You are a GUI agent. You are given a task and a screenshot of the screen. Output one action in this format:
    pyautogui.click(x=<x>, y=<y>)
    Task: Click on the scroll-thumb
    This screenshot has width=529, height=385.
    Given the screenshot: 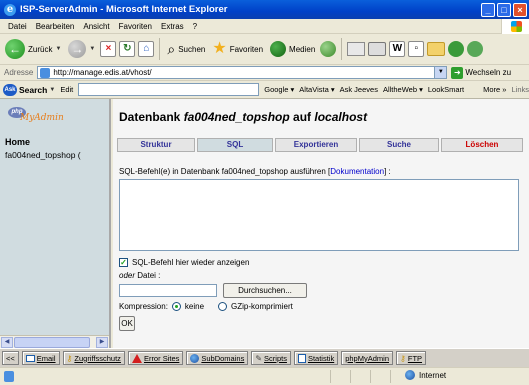 What is the action you would take?
    pyautogui.click(x=52, y=342)
    